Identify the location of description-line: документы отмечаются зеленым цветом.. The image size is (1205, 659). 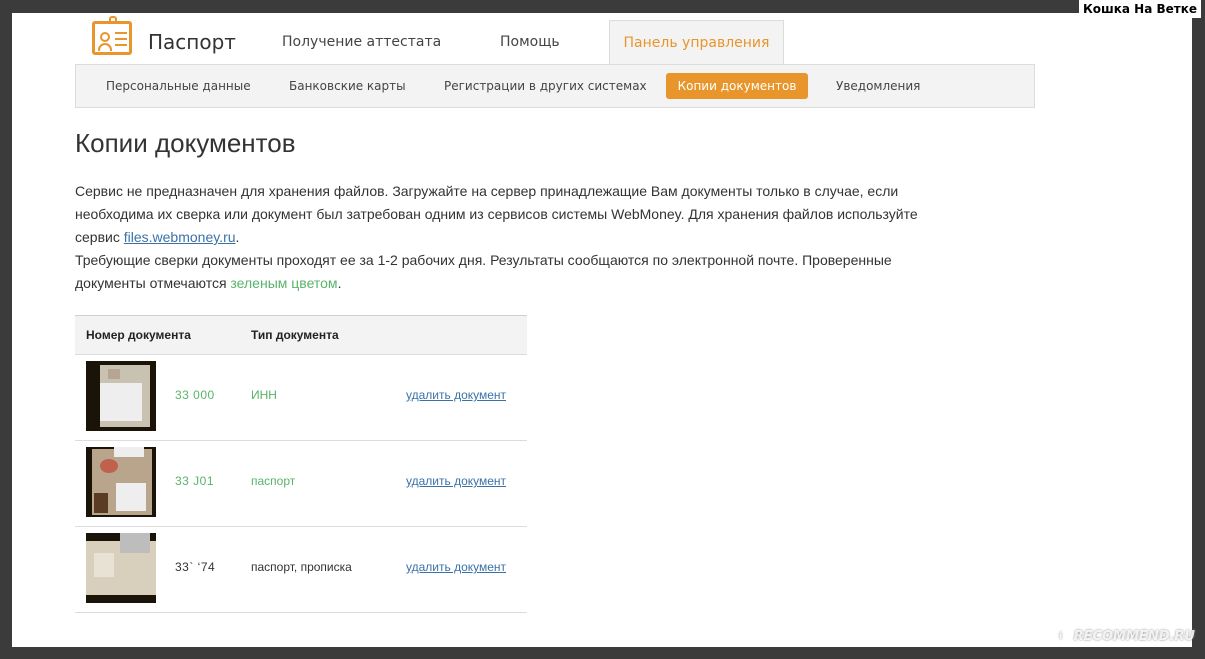
(555, 283).